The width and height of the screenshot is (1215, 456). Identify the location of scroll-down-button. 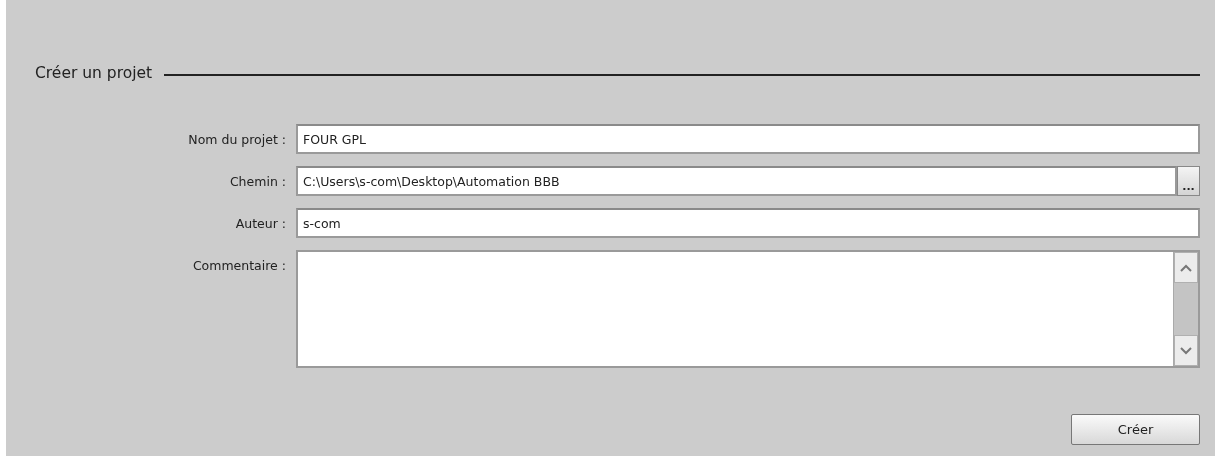
(1186, 350).